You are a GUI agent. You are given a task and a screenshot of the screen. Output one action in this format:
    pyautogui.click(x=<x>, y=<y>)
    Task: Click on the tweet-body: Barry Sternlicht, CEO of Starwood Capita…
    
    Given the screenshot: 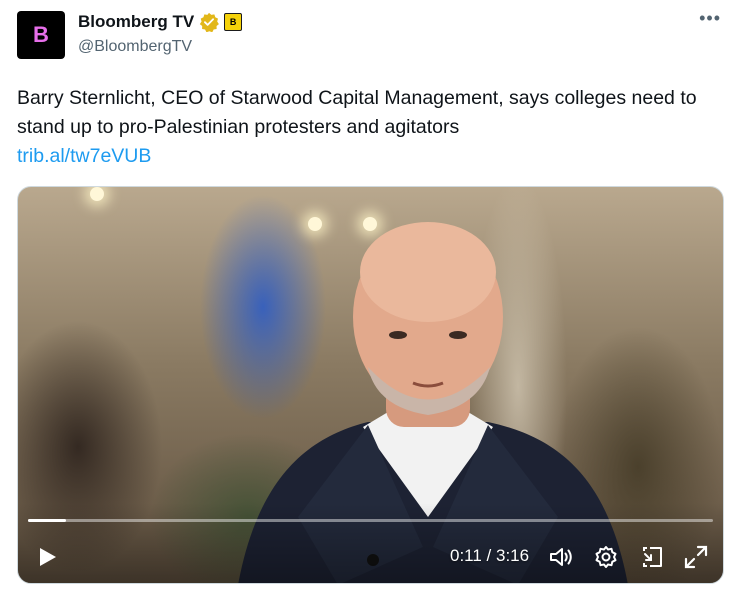 What is the action you would take?
    pyautogui.click(x=367, y=127)
    